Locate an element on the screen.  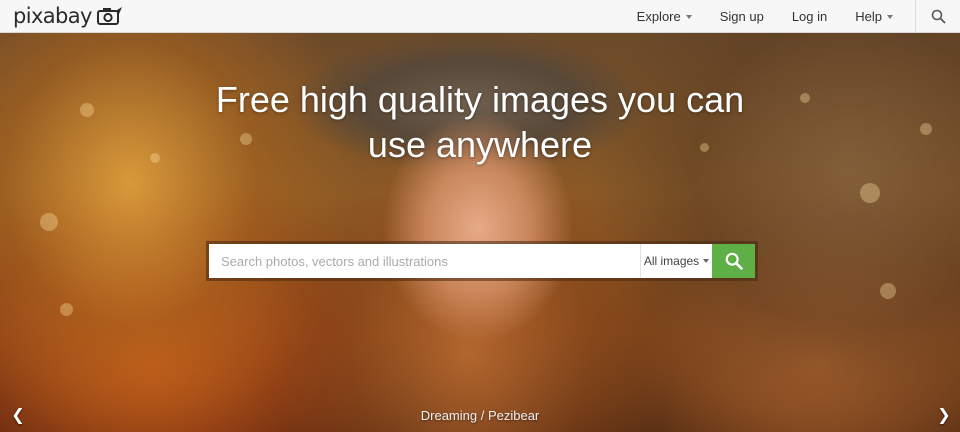
image-type-selected: All images is located at coordinates (671, 261).